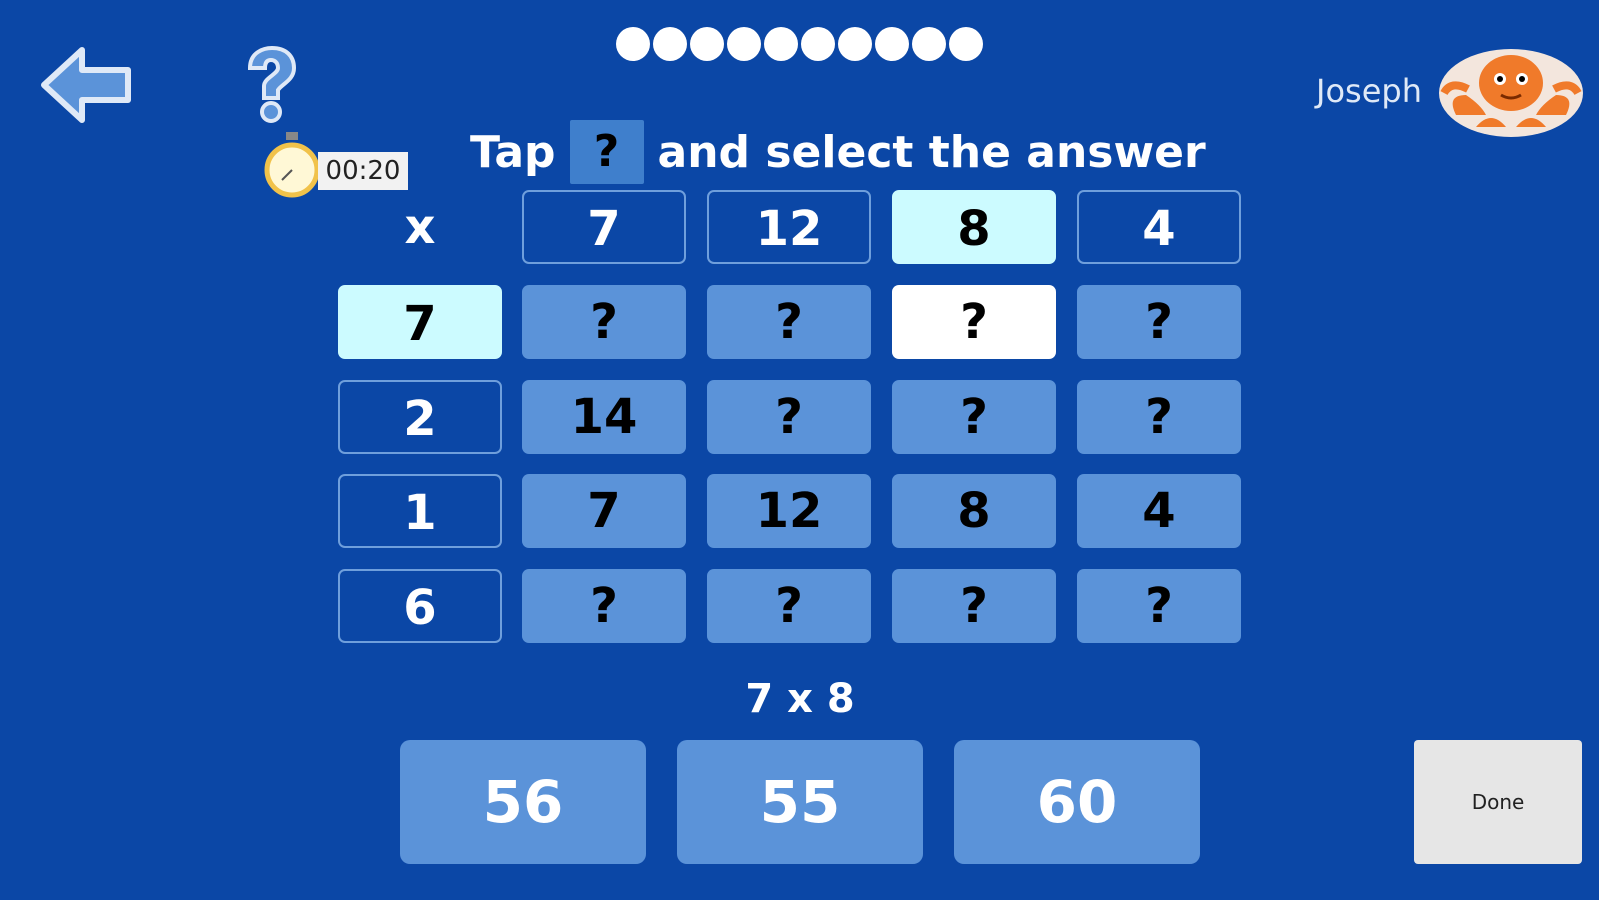 The width and height of the screenshot is (1599, 900). What do you see at coordinates (1159, 227) in the screenshot?
I see `column-header: 4` at bounding box center [1159, 227].